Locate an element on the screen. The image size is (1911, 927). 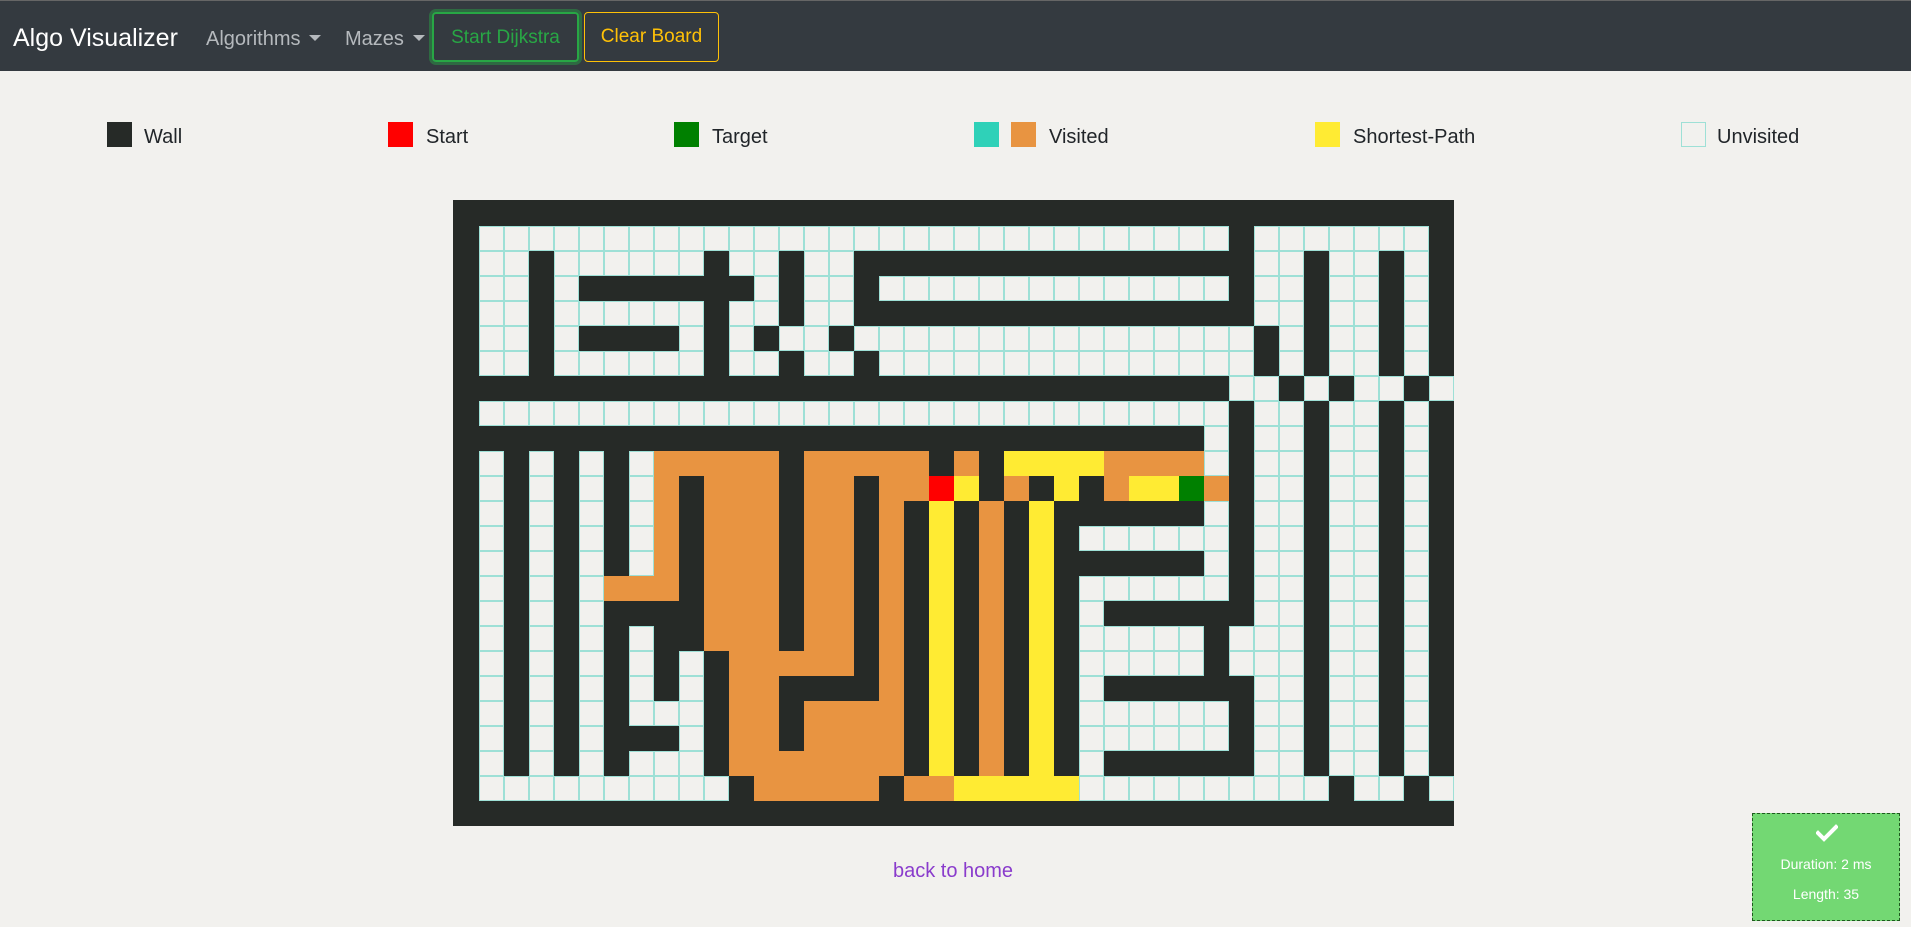
target-node is located at coordinates (1191, 488).